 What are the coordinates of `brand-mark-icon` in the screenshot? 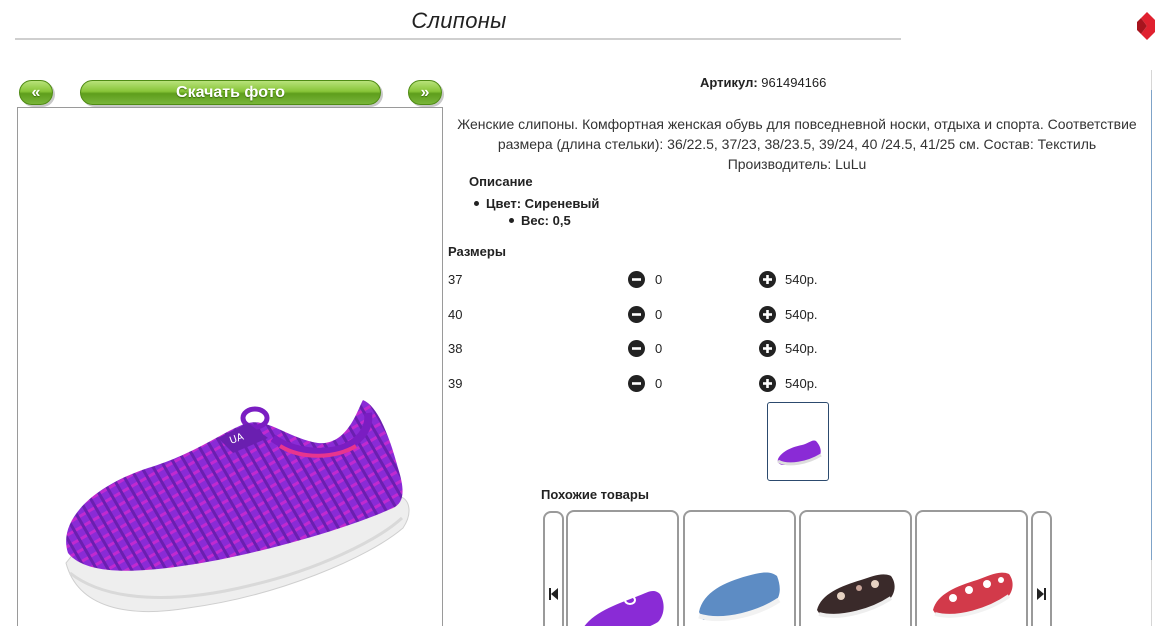 It's located at (1146, 26).